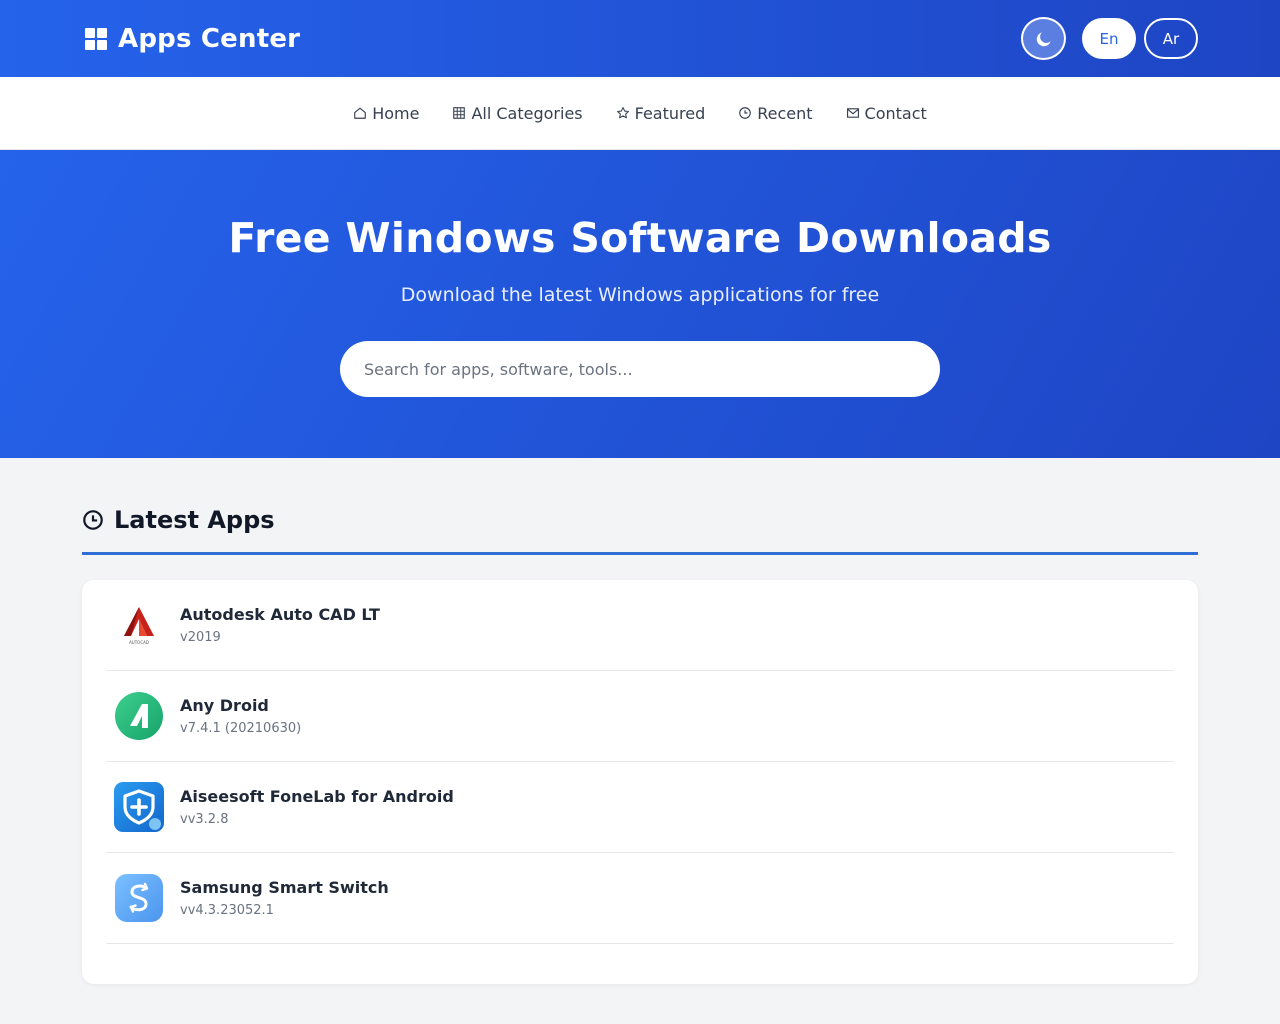  I want to click on anydroid-icon, so click(139, 716).